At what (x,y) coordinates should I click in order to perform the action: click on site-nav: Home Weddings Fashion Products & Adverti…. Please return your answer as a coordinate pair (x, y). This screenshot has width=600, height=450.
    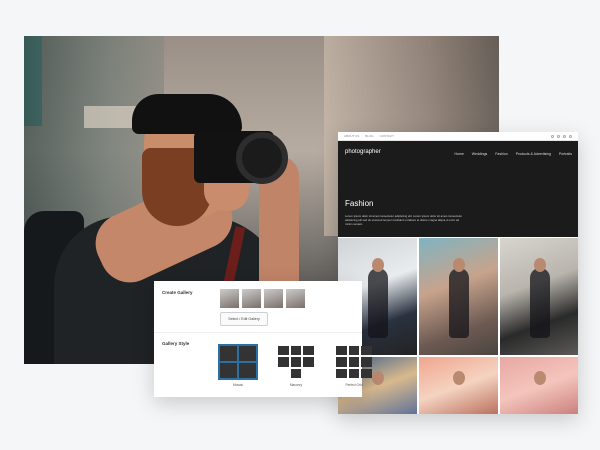
    Looking at the image, I should click on (513, 154).